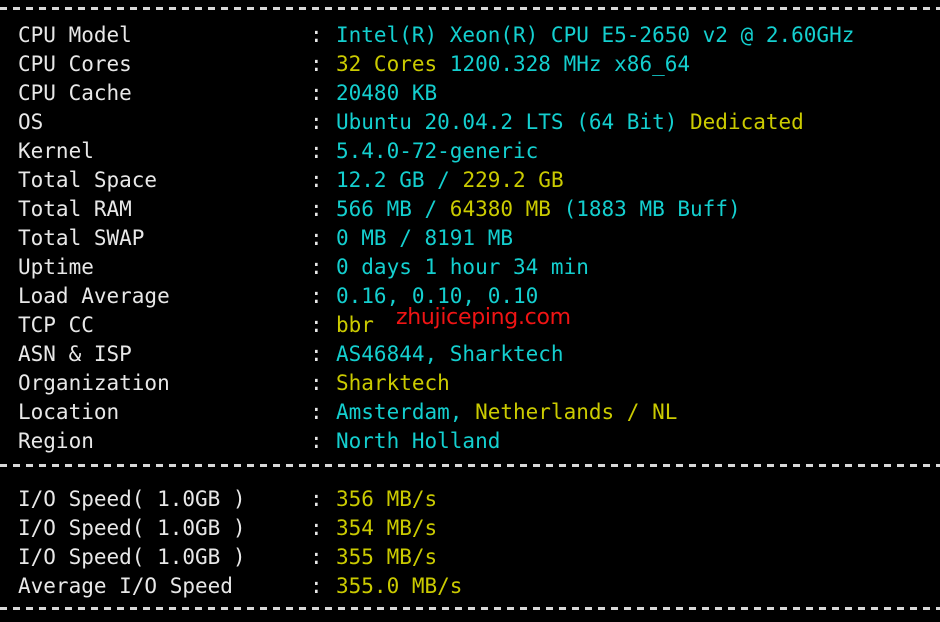  What do you see at coordinates (56, 267) in the screenshot?
I see `system-info-label: Uptime` at bounding box center [56, 267].